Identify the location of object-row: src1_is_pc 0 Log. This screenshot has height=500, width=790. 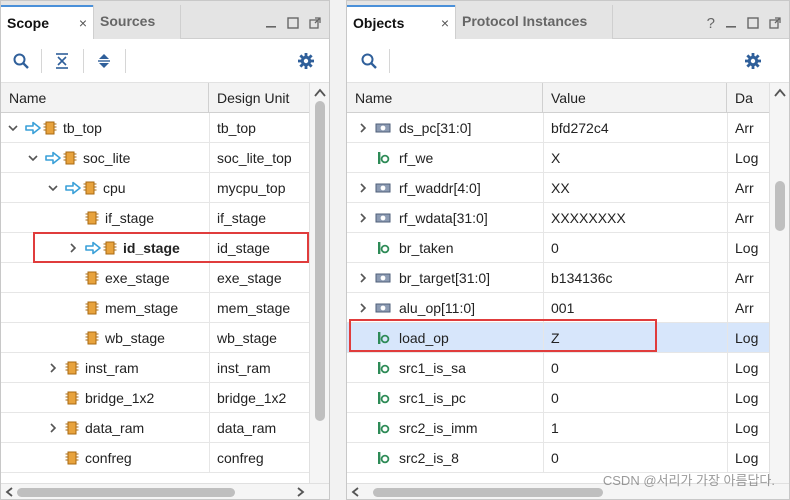
(558, 398).